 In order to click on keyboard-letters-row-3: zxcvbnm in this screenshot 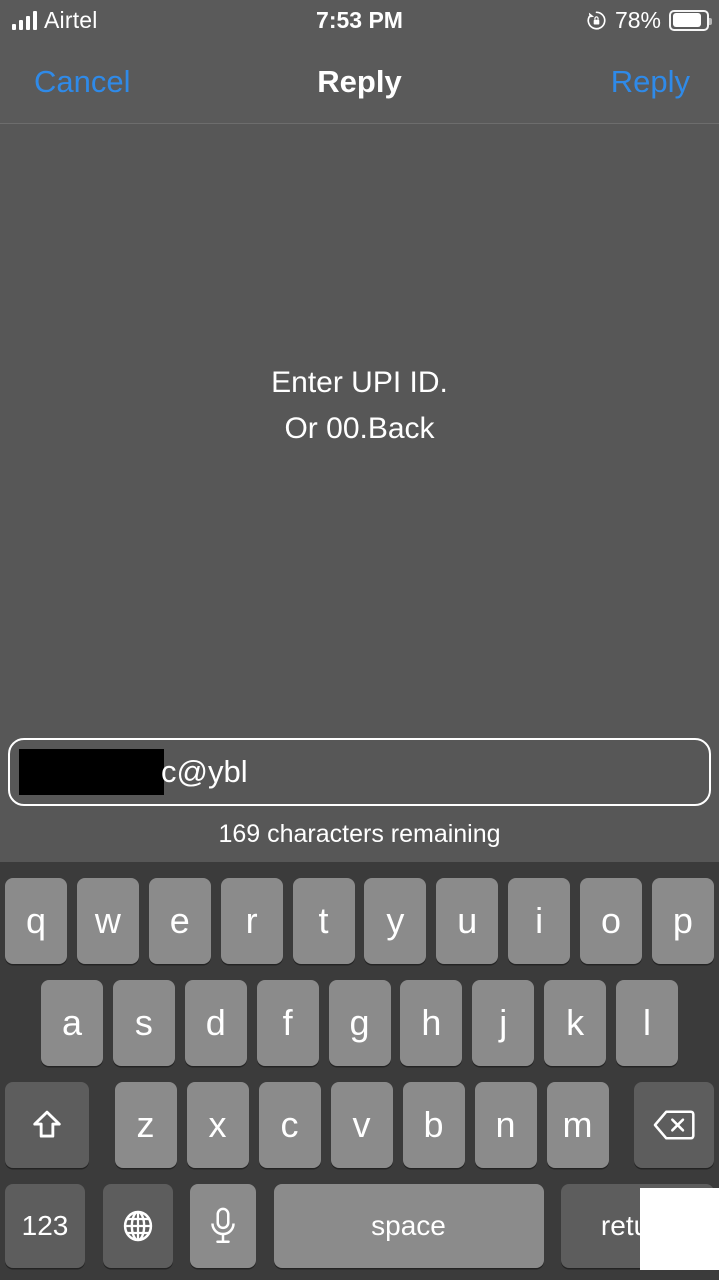, I will do `click(361, 1125)`.